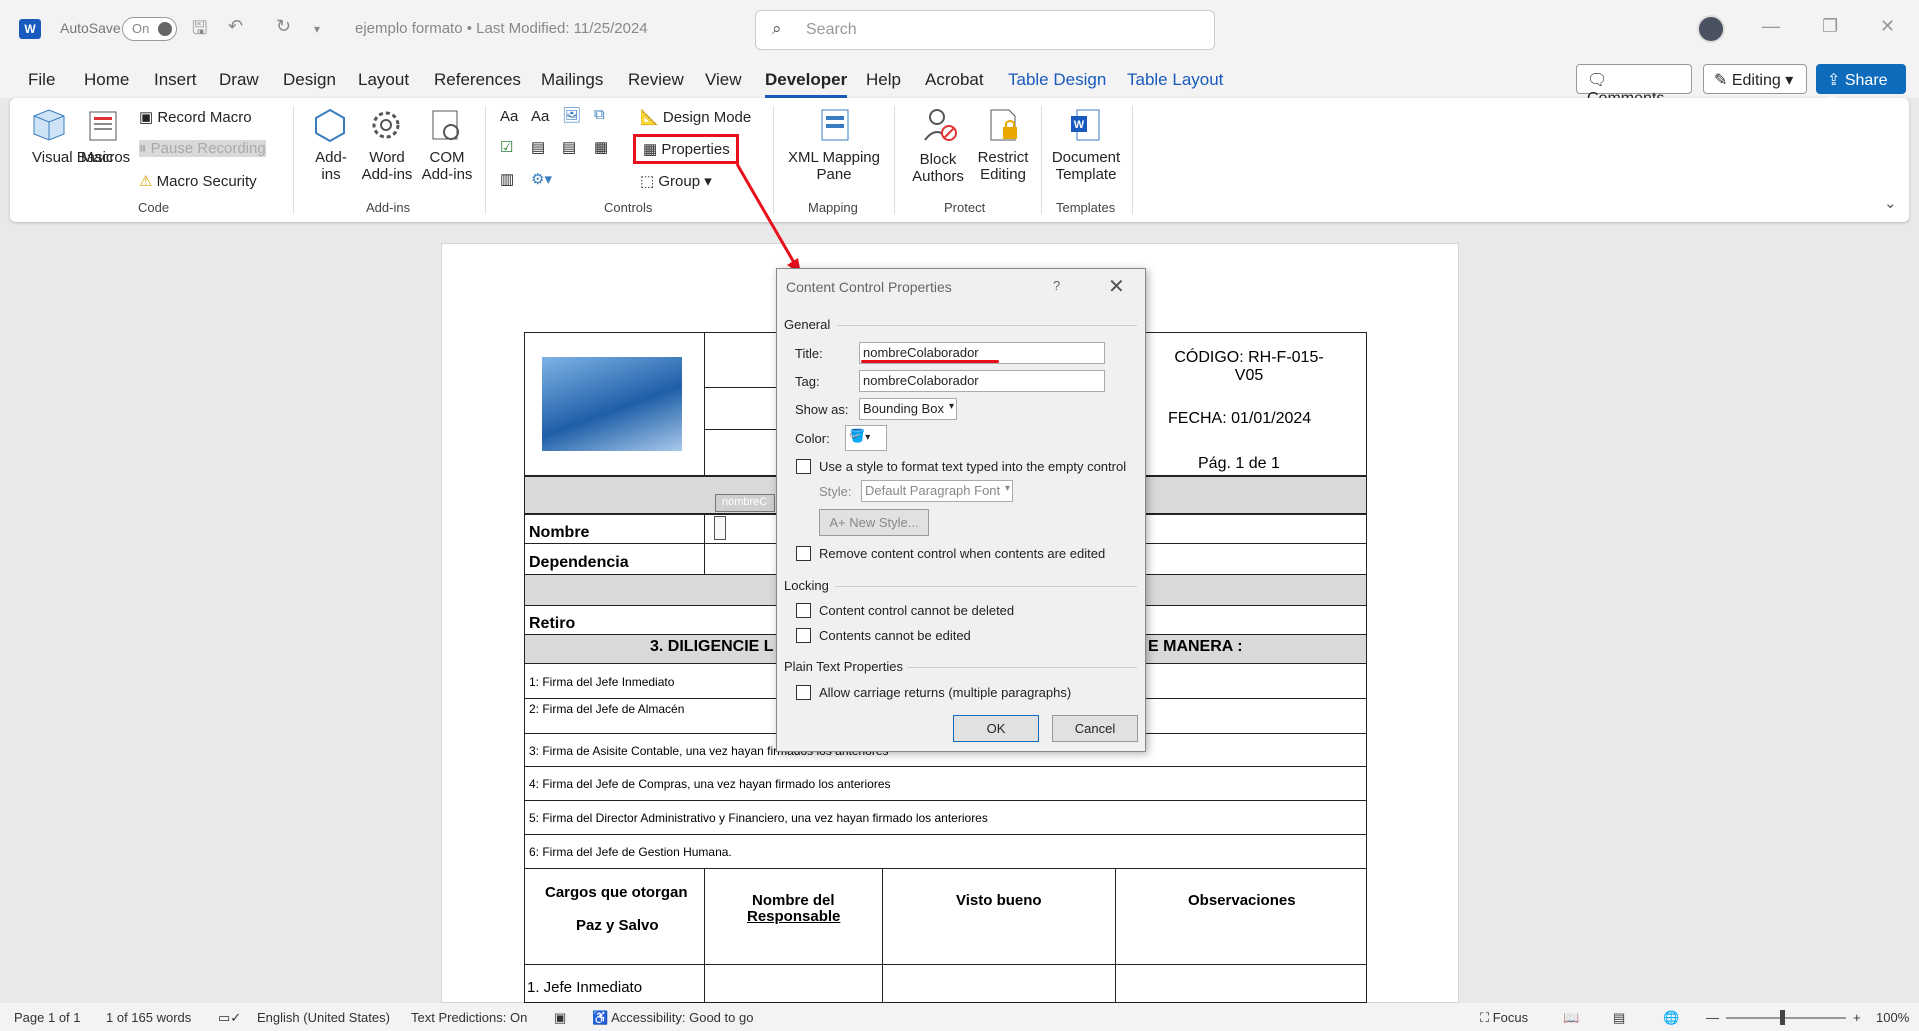  I want to click on text-predictions: Text Predictions: On, so click(469, 1017).